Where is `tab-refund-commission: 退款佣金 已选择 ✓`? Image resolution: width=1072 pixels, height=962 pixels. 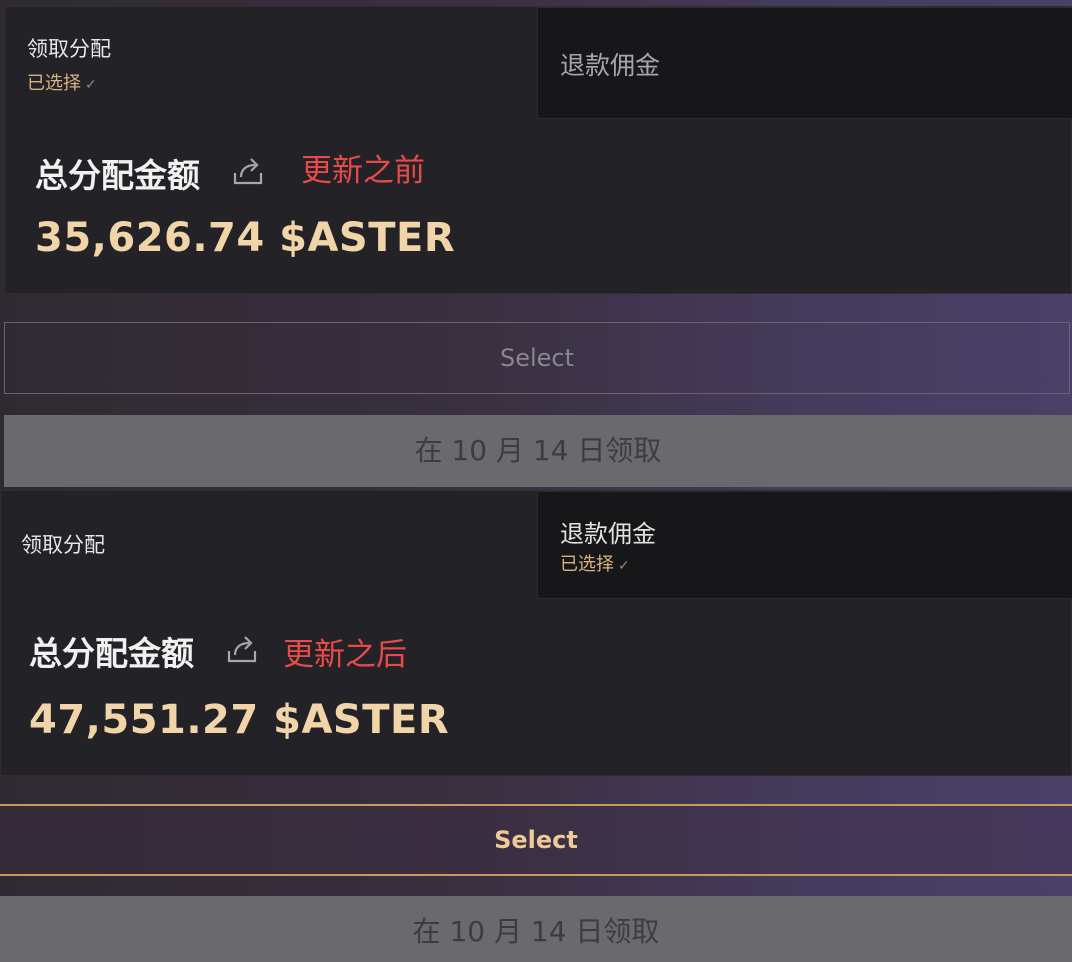 tab-refund-commission: 退款佣金 已选择 ✓ is located at coordinates (804, 545).